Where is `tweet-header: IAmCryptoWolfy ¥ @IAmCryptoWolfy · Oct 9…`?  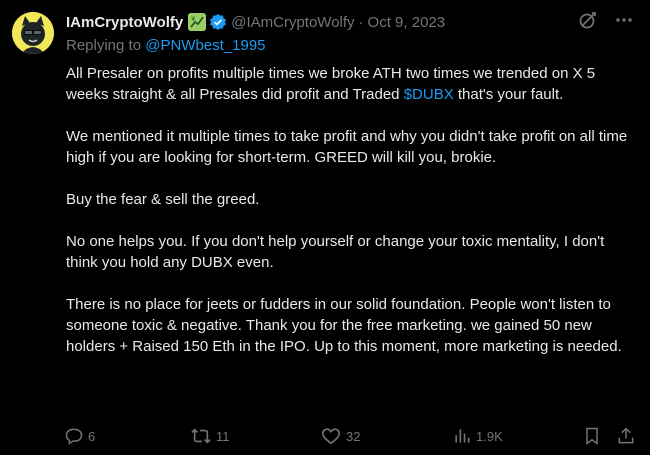
tweet-header: IAmCryptoWolfy ¥ @IAmCryptoWolfy · Oct 9… is located at coordinates (255, 22).